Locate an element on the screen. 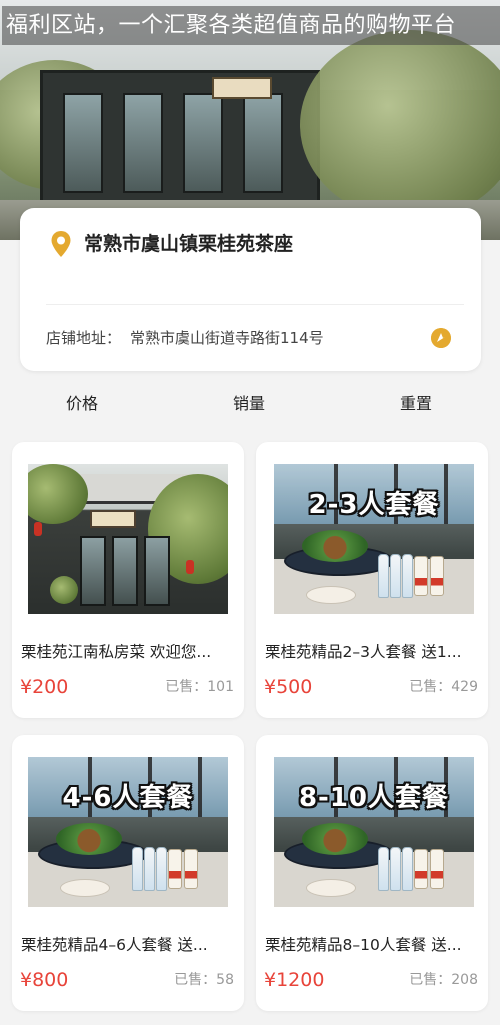 This screenshot has height=1025, width=500. location-pin-icon is located at coordinates (61, 244).